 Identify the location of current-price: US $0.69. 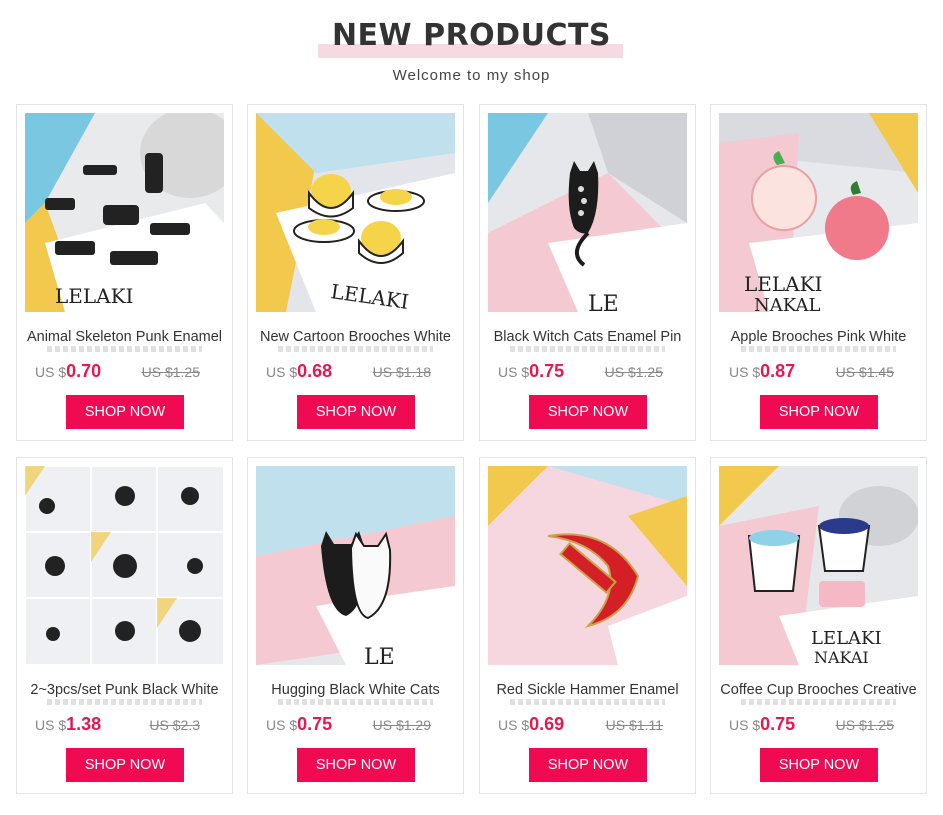
(531, 724).